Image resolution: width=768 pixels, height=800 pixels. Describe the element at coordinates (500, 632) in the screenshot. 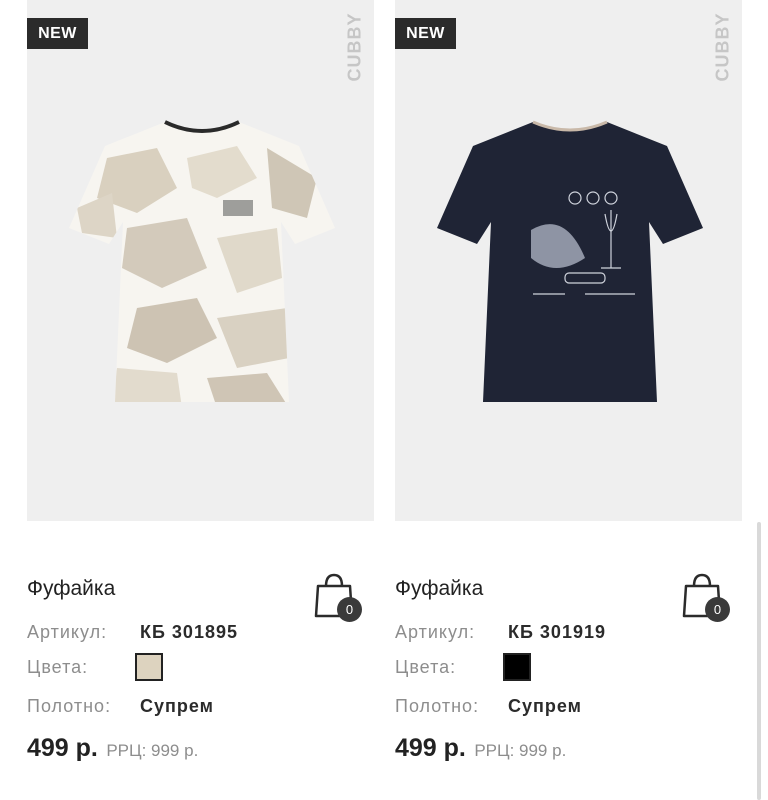

I see `article-row: Артикул: КБ 301919` at that location.